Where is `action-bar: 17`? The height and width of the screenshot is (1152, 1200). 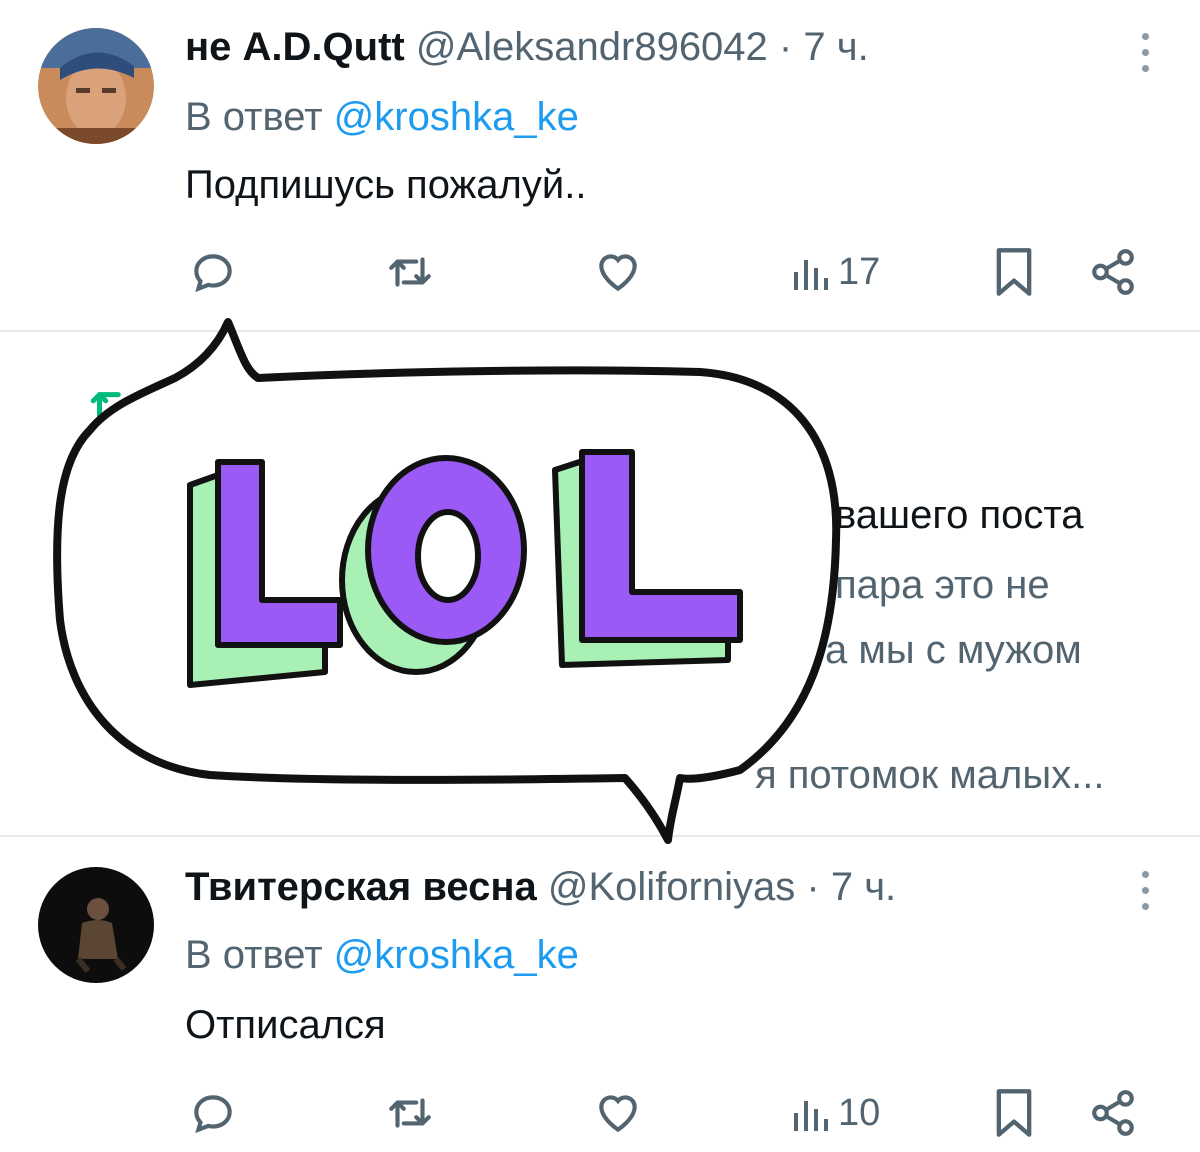 action-bar: 17 is located at coordinates (600, 272).